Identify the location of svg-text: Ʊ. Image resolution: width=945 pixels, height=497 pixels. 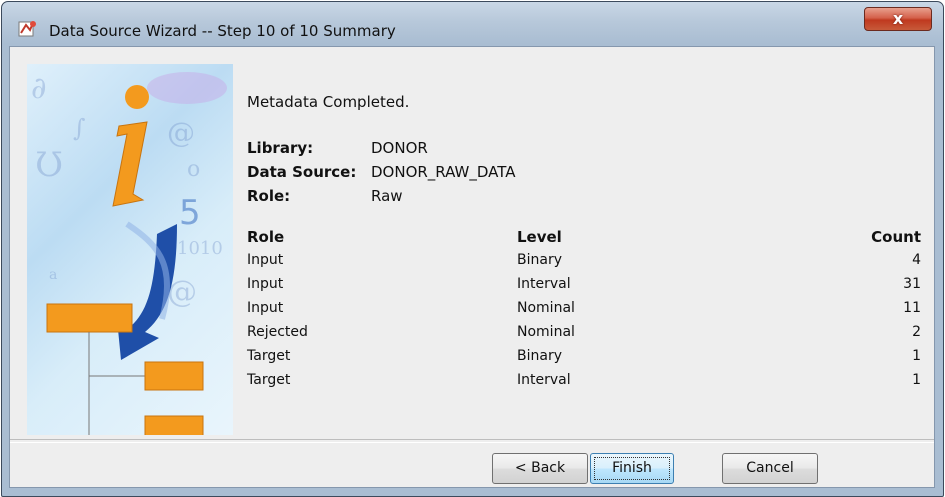
(49, 165).